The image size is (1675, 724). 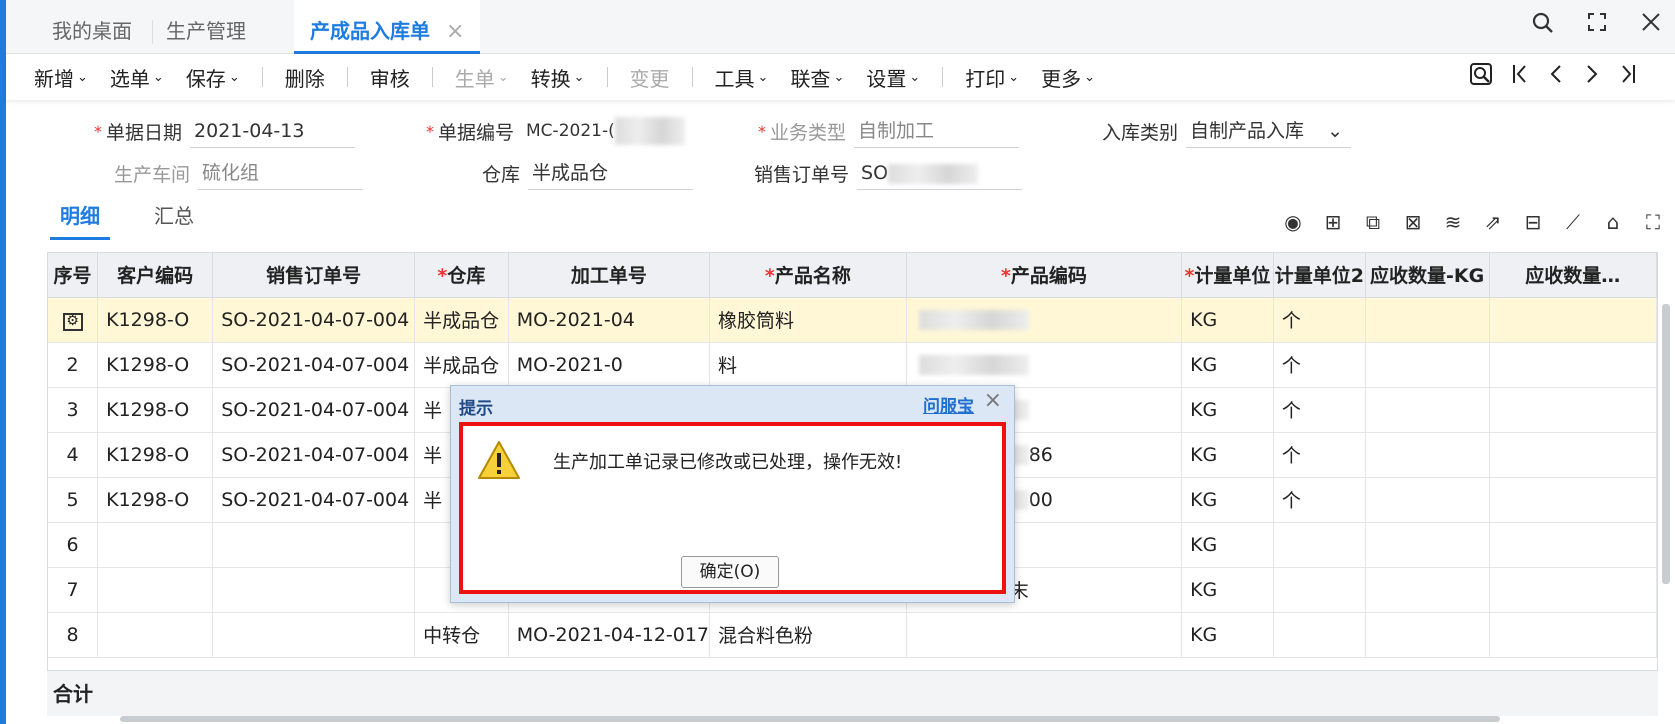 What do you see at coordinates (1413, 222) in the screenshot?
I see `delete-row-icon: ⊠` at bounding box center [1413, 222].